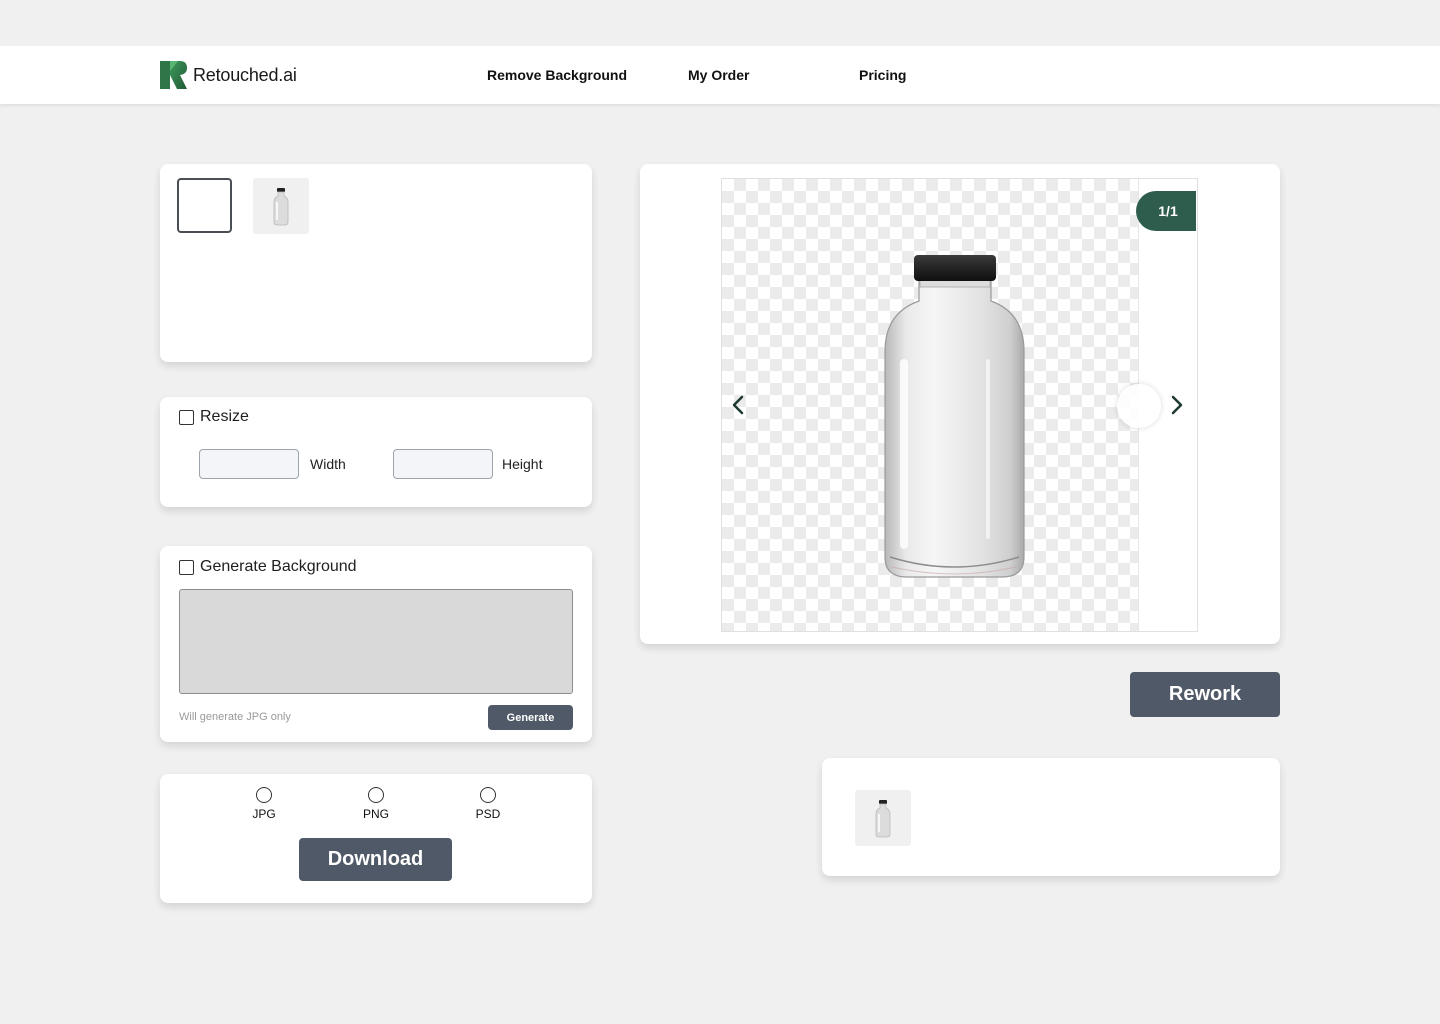  Describe the element at coordinates (186, 417) in the screenshot. I see `resize-checkbox` at that location.